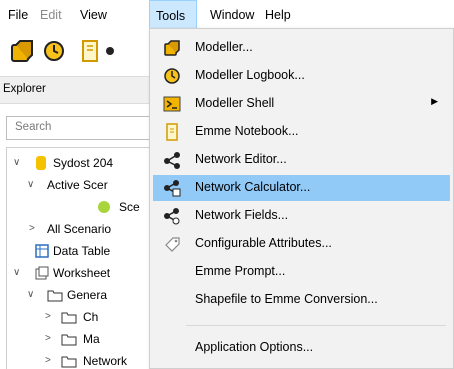  Describe the element at coordinates (172, 104) in the screenshot. I see `shell-icon` at that location.